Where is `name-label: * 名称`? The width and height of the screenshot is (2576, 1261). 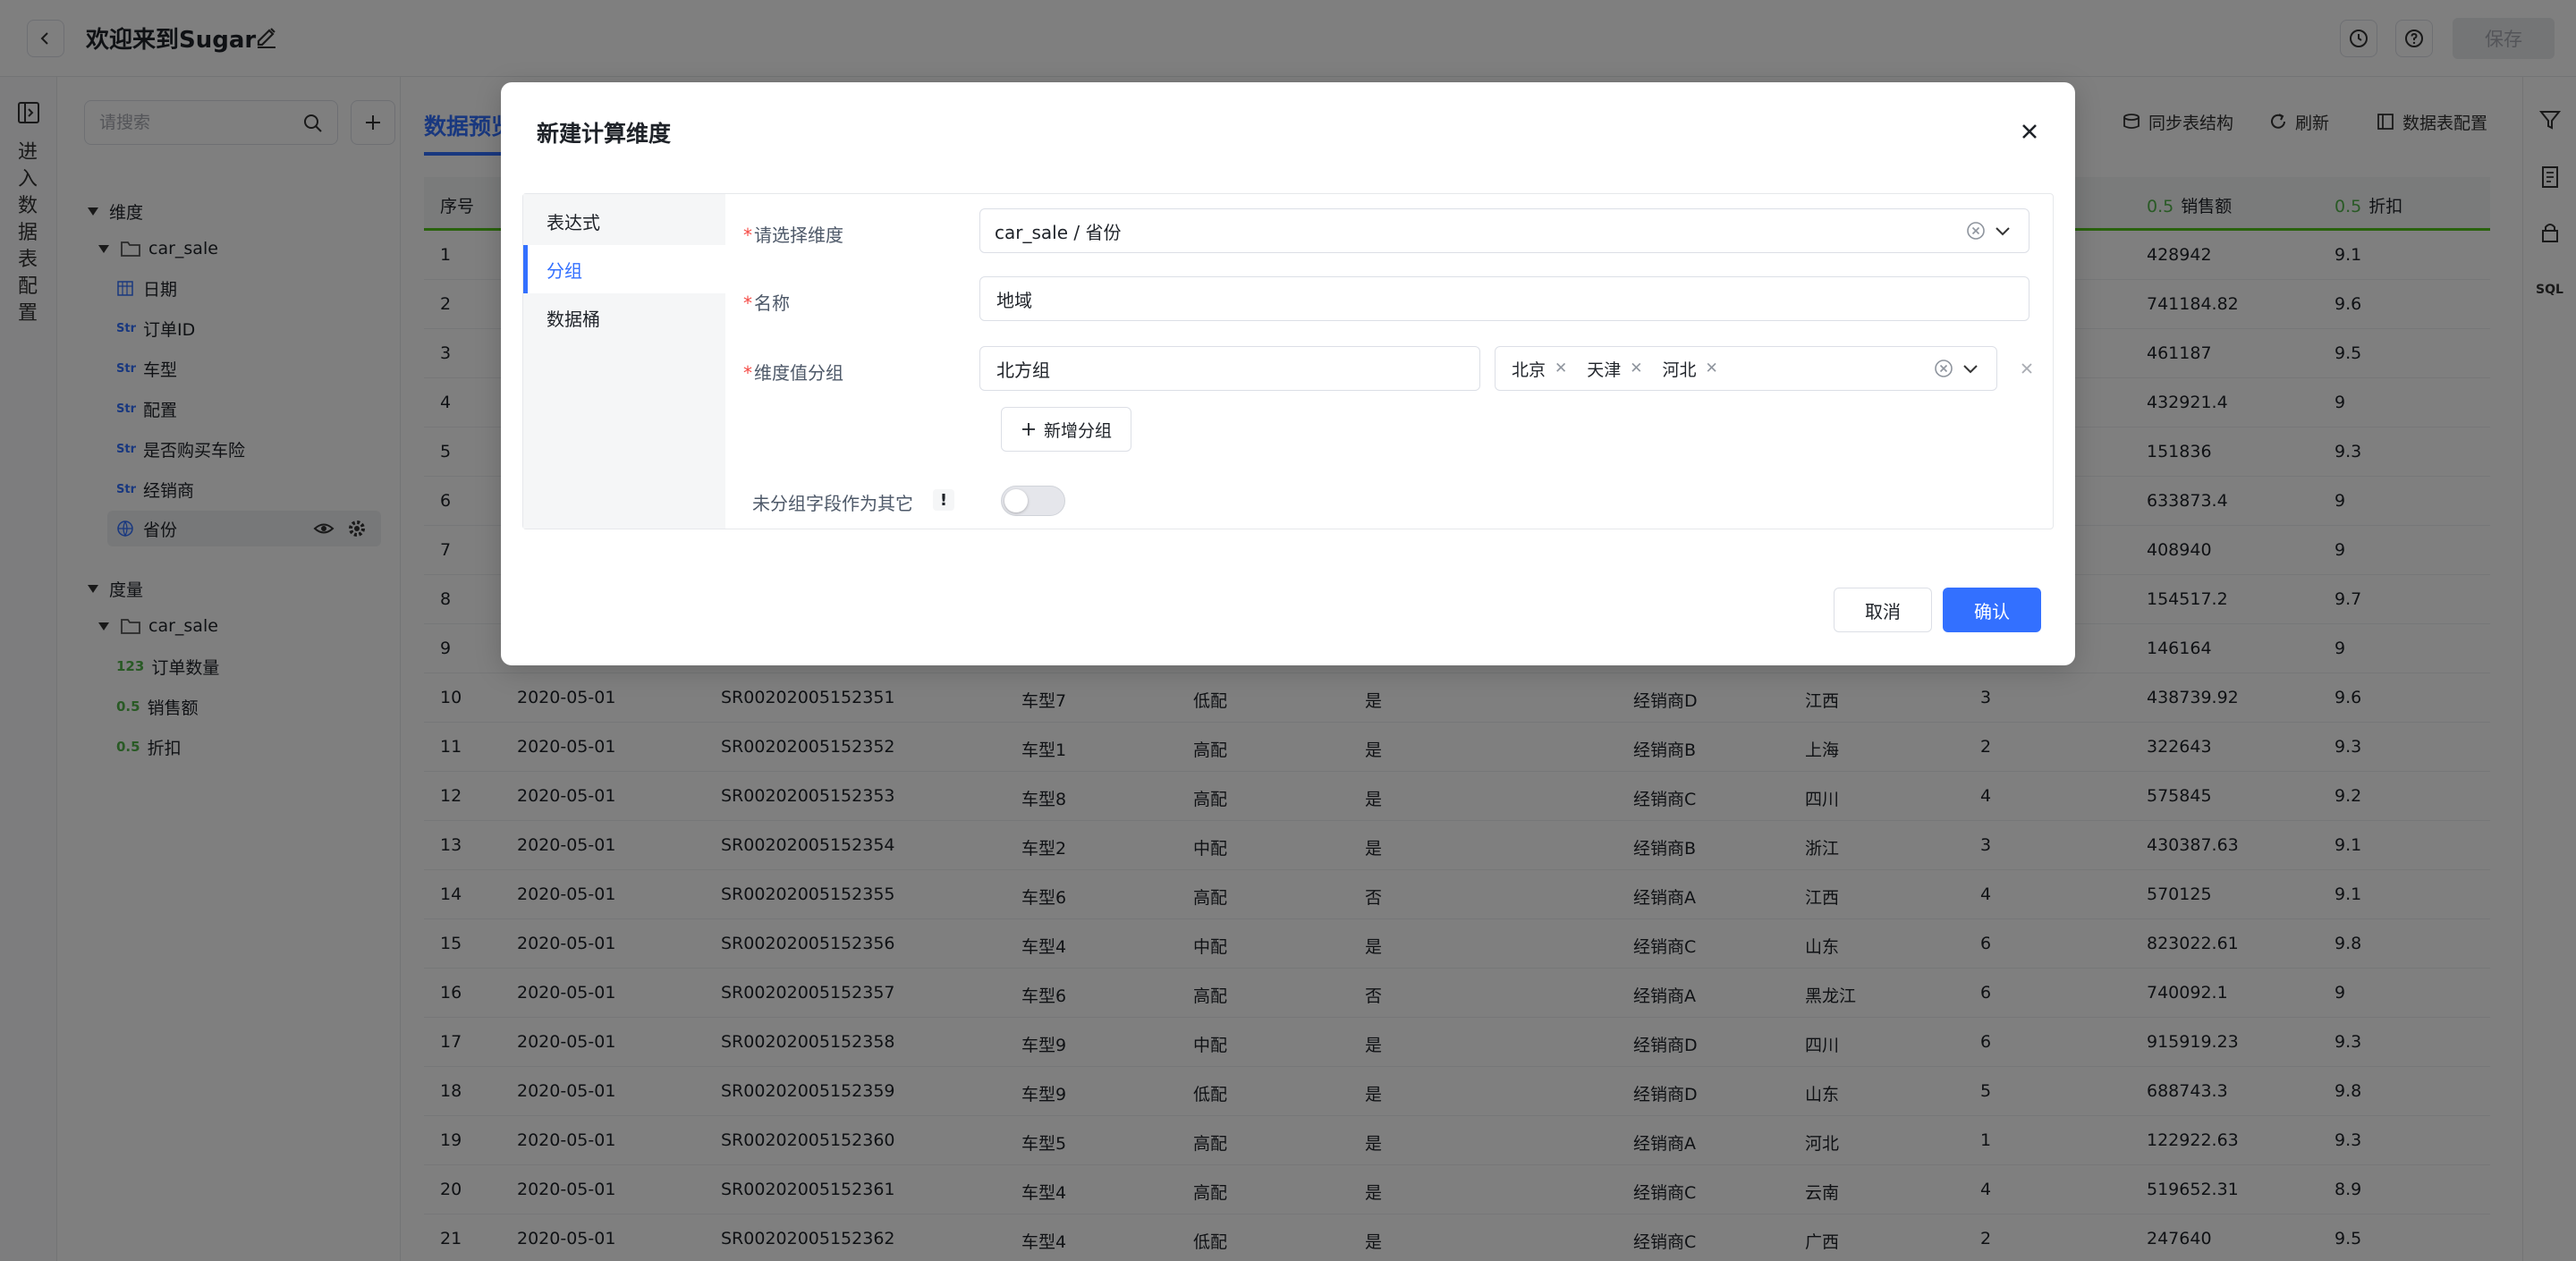
name-label: * 名称 is located at coordinates (766, 302).